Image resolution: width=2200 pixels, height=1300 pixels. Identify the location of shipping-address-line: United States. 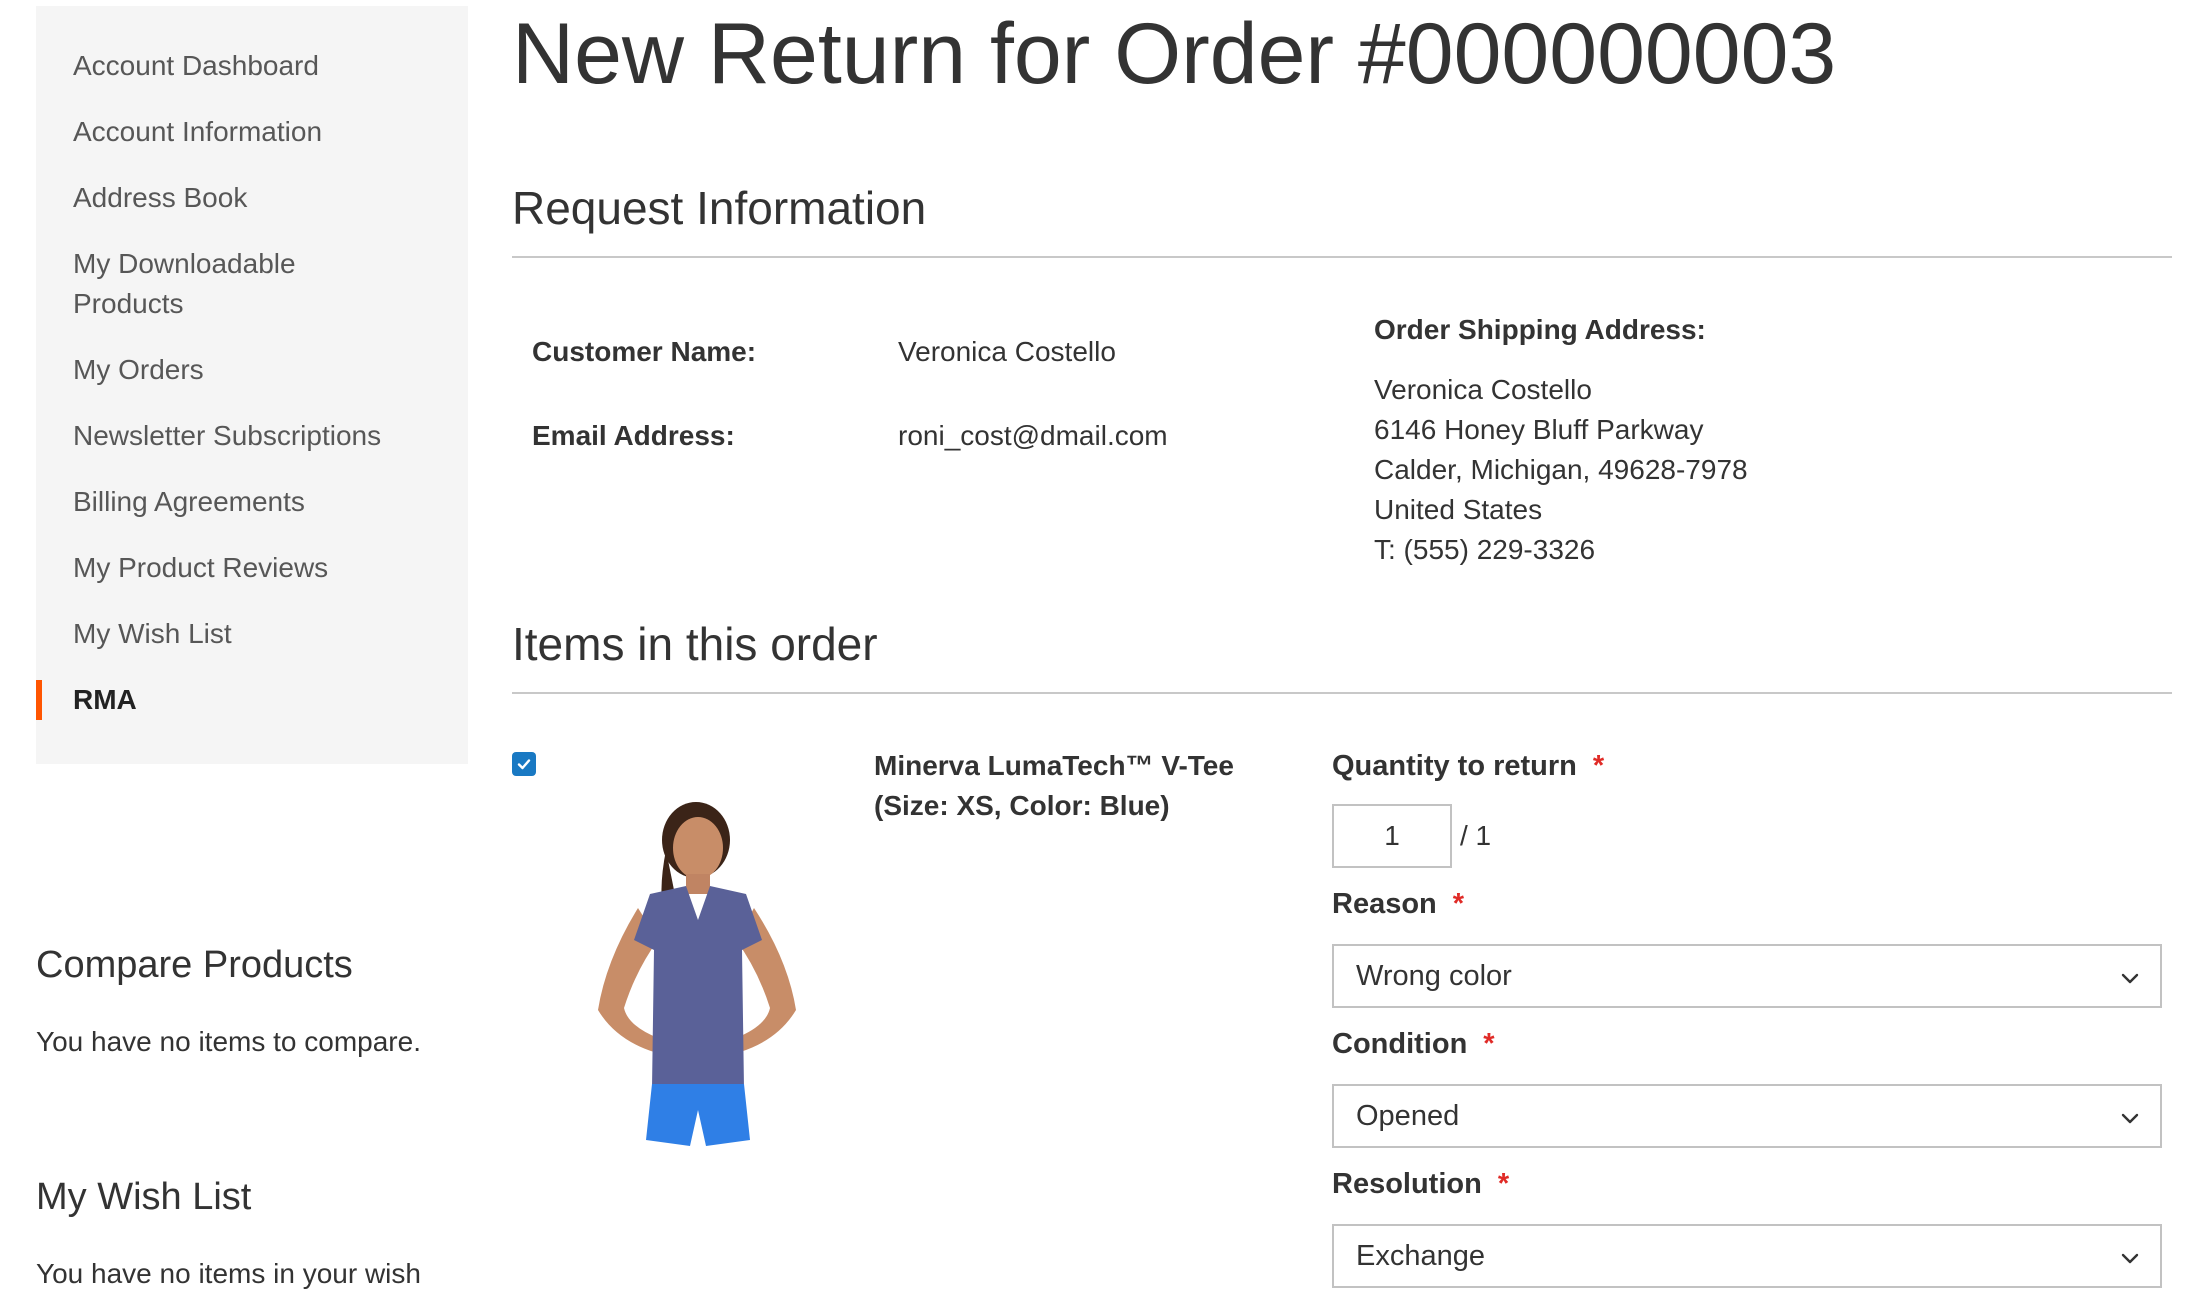
(1458, 509).